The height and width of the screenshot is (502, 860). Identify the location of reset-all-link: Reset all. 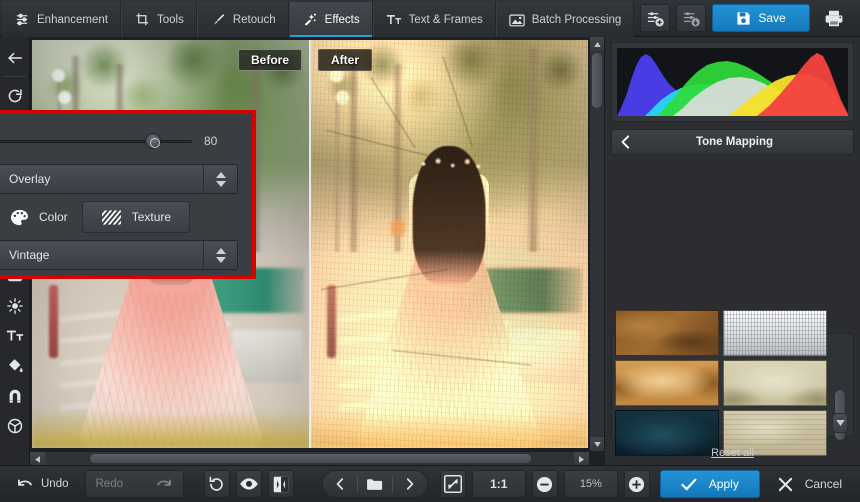
(732, 453).